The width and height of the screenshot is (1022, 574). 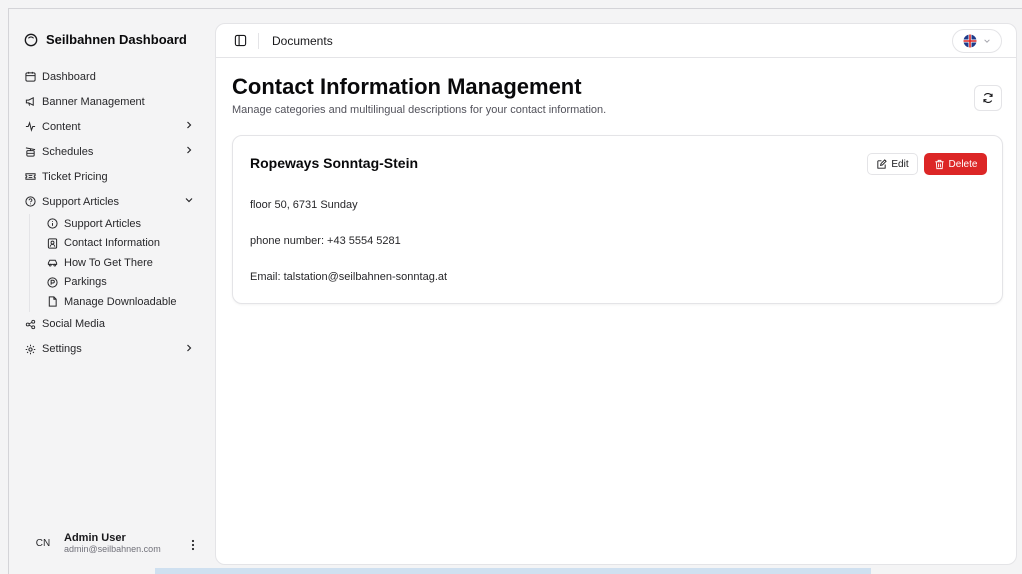 I want to click on avatar: CN, so click(x=43, y=543).